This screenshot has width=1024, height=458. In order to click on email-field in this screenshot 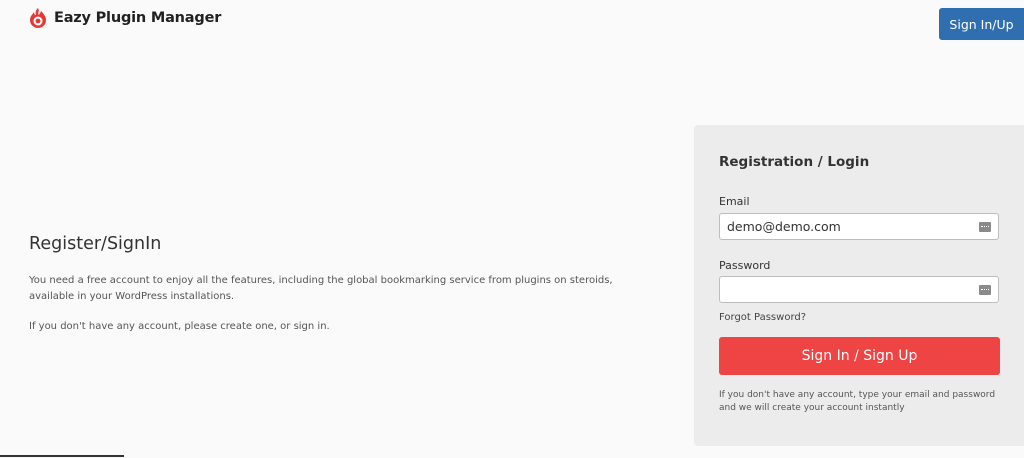, I will do `click(848, 226)`.